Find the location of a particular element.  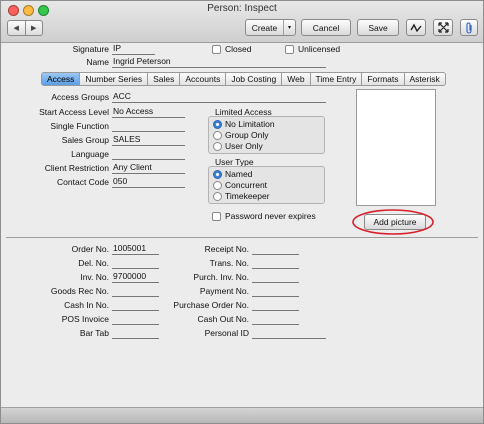

access-groups-label: Access Groups is located at coordinates (80, 97).